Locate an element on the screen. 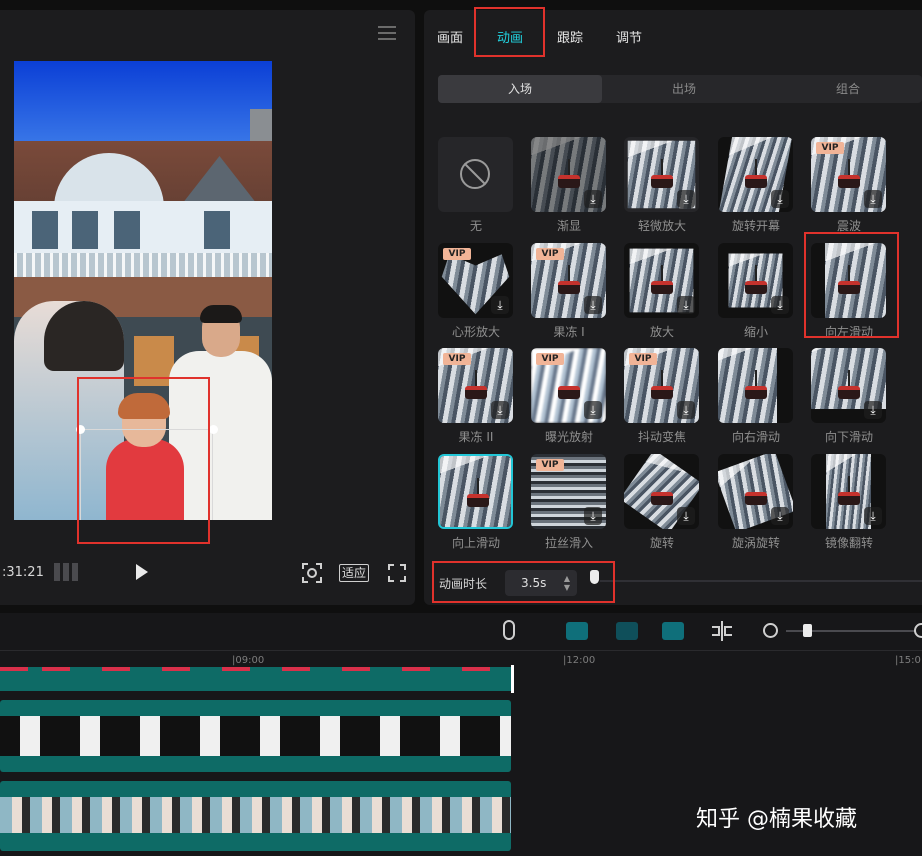 The width and height of the screenshot is (922, 856). zoom-out-icon is located at coordinates (770, 630).